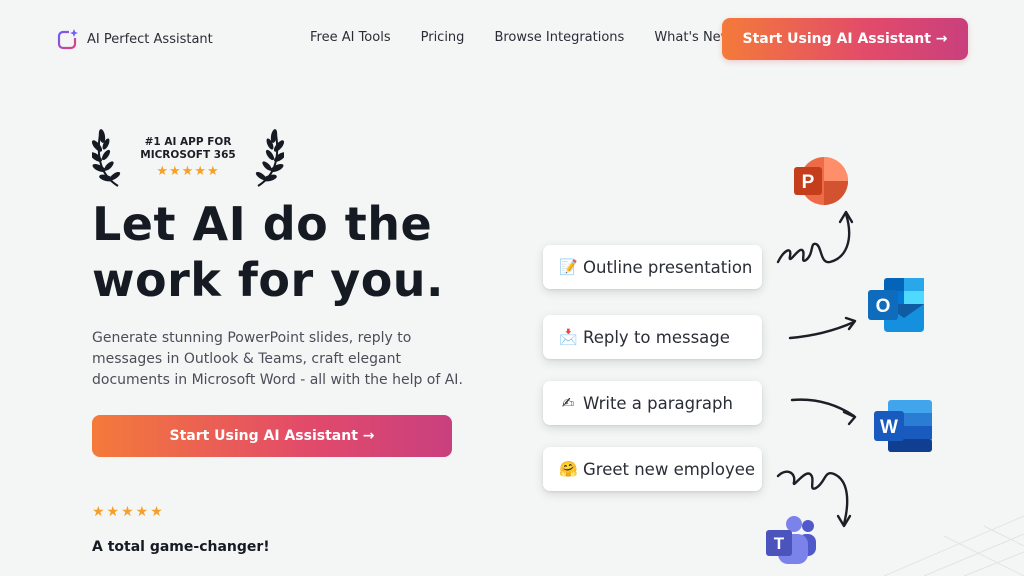 The height and width of the screenshot is (576, 1024). I want to click on prompt-card-write-a-paragraph: ✍ Write a paragraph, so click(652, 403).